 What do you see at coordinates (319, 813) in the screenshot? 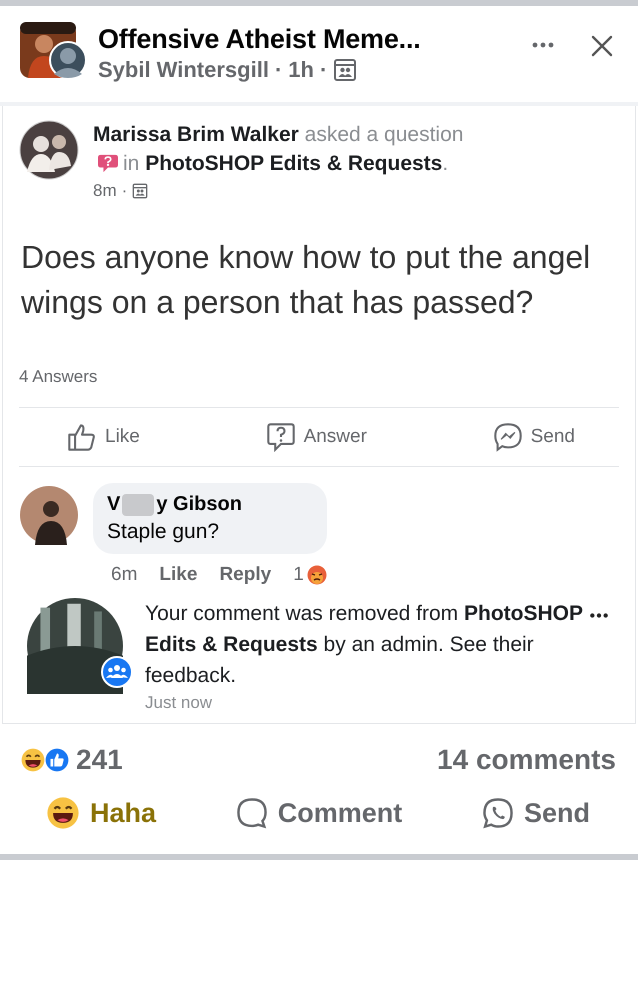
I see `action-button: Comment` at bounding box center [319, 813].